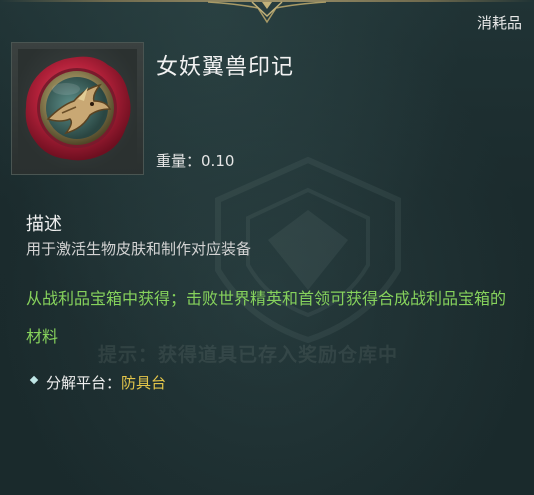 This screenshot has width=534, height=495. Describe the element at coordinates (225, 67) in the screenshot. I see `item-name: 女妖翼兽印记` at that location.